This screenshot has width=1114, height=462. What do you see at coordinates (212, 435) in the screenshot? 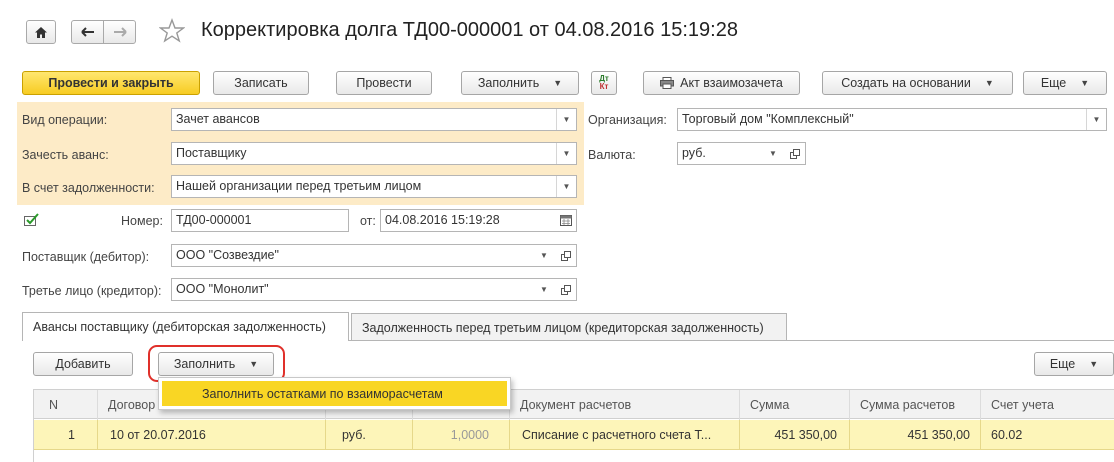
I see `cell-contract: 10 от 20.07.2016` at bounding box center [212, 435].